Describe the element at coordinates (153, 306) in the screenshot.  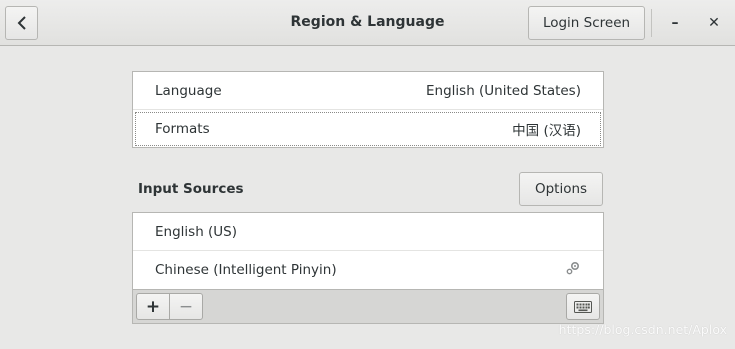
I see `add-input-source-button: +` at that location.